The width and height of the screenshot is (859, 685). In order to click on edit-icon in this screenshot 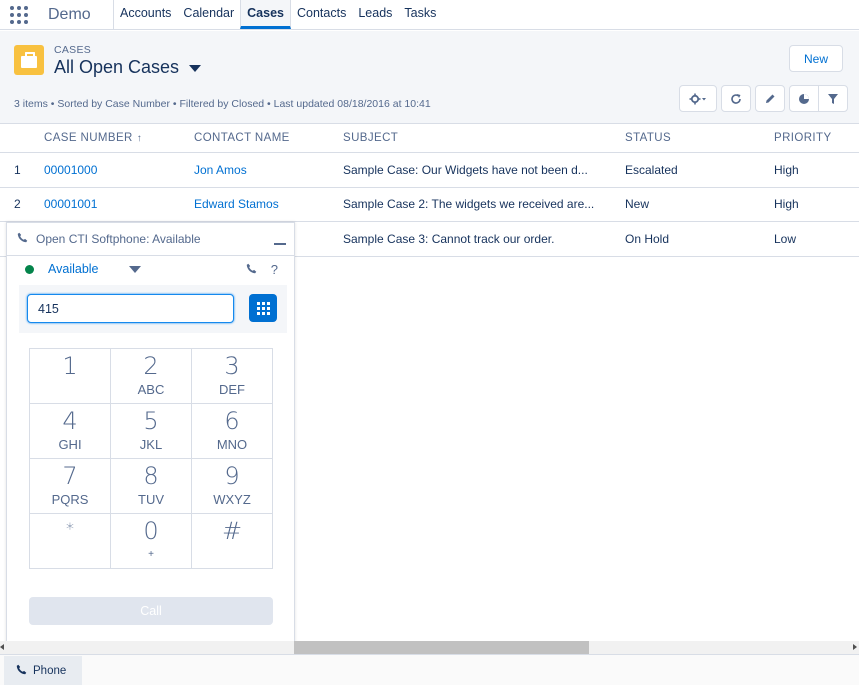, I will do `click(770, 98)`.